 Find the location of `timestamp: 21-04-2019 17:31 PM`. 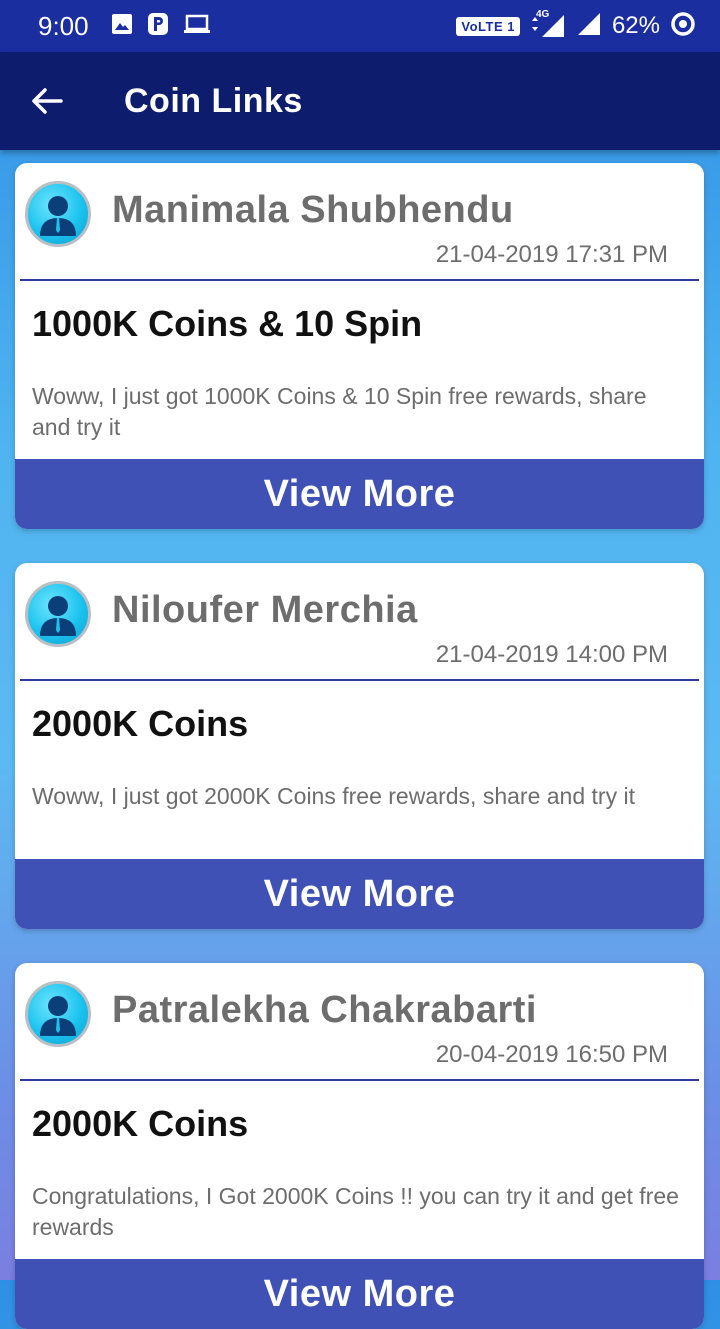

timestamp: 21-04-2019 17:31 PM is located at coordinates (551, 254).